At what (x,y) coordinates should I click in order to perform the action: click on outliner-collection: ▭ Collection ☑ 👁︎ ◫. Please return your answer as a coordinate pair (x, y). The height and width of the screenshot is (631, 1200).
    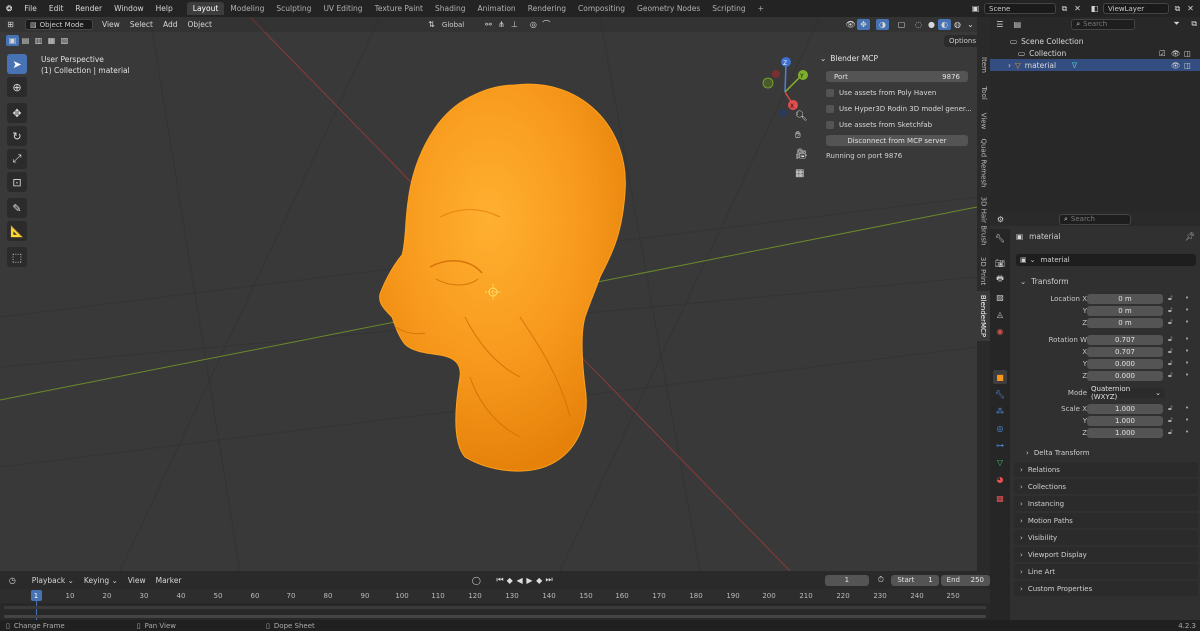
    Looking at the image, I should click on (1095, 53).